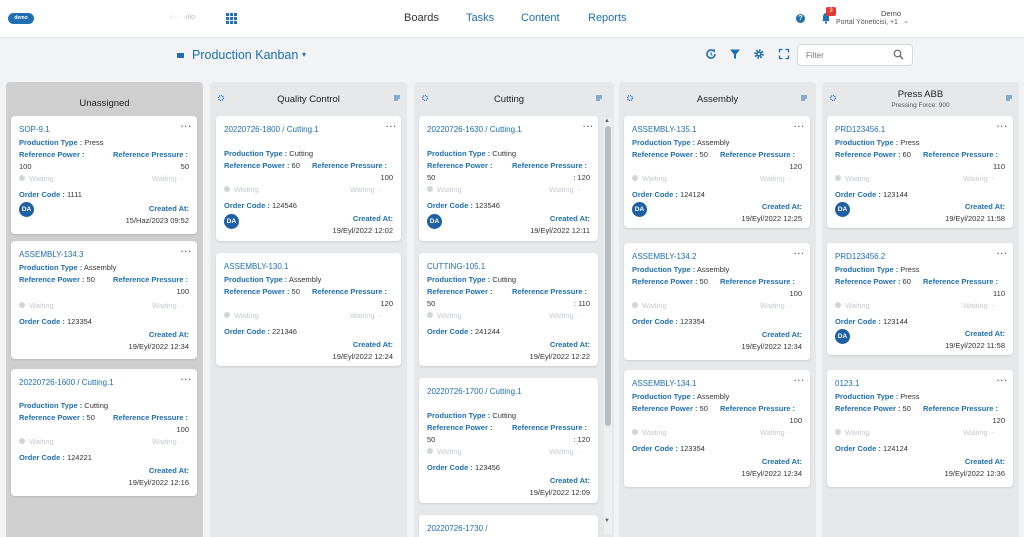 The image size is (1024, 537). Describe the element at coordinates (559, 356) in the screenshot. I see `created-at-value: 19/Eyl/2022 12:22` at that location.